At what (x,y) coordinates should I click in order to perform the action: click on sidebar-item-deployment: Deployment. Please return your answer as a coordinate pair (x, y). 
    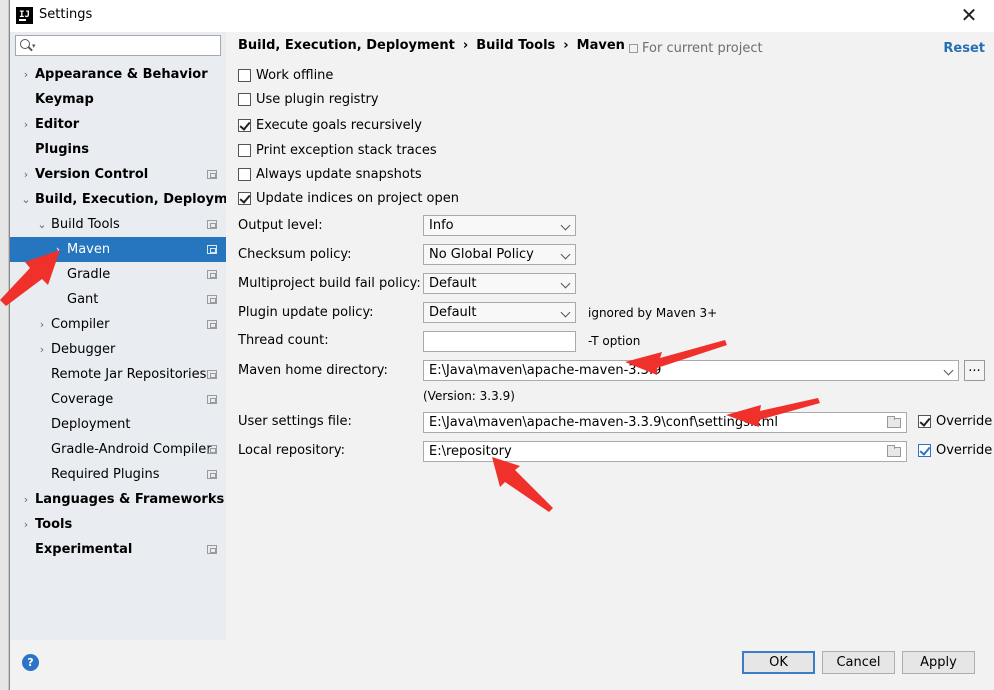
    Looking at the image, I should click on (118, 424).